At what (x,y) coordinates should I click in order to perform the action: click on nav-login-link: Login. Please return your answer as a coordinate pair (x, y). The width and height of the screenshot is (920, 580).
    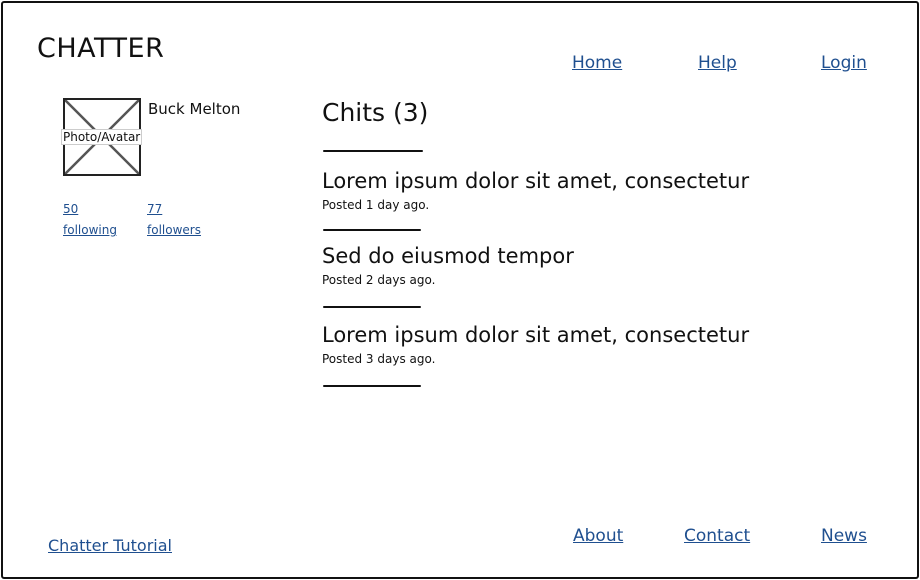
    Looking at the image, I should click on (844, 63).